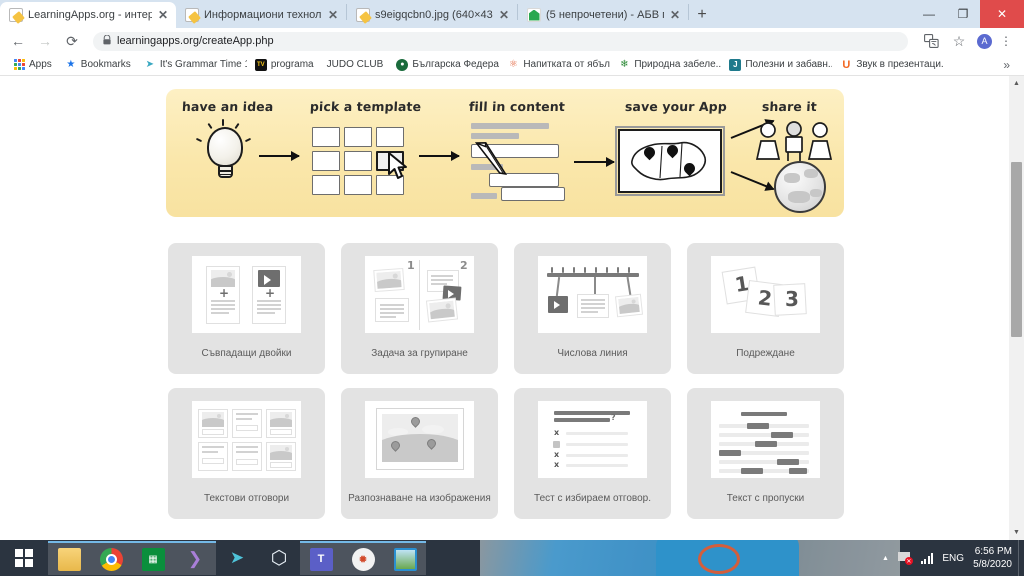  I want to click on scrollbar-thumb, so click(1016, 249).